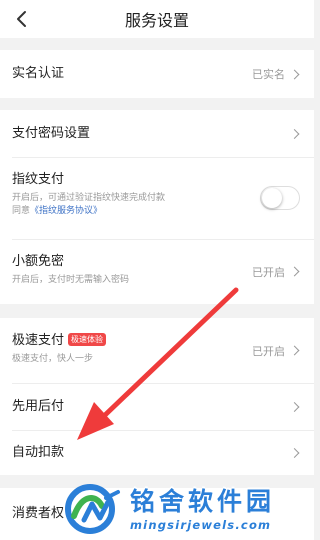 This screenshot has height=540, width=320. What do you see at coordinates (38, 73) in the screenshot?
I see `realname-label: 实名认证` at bounding box center [38, 73].